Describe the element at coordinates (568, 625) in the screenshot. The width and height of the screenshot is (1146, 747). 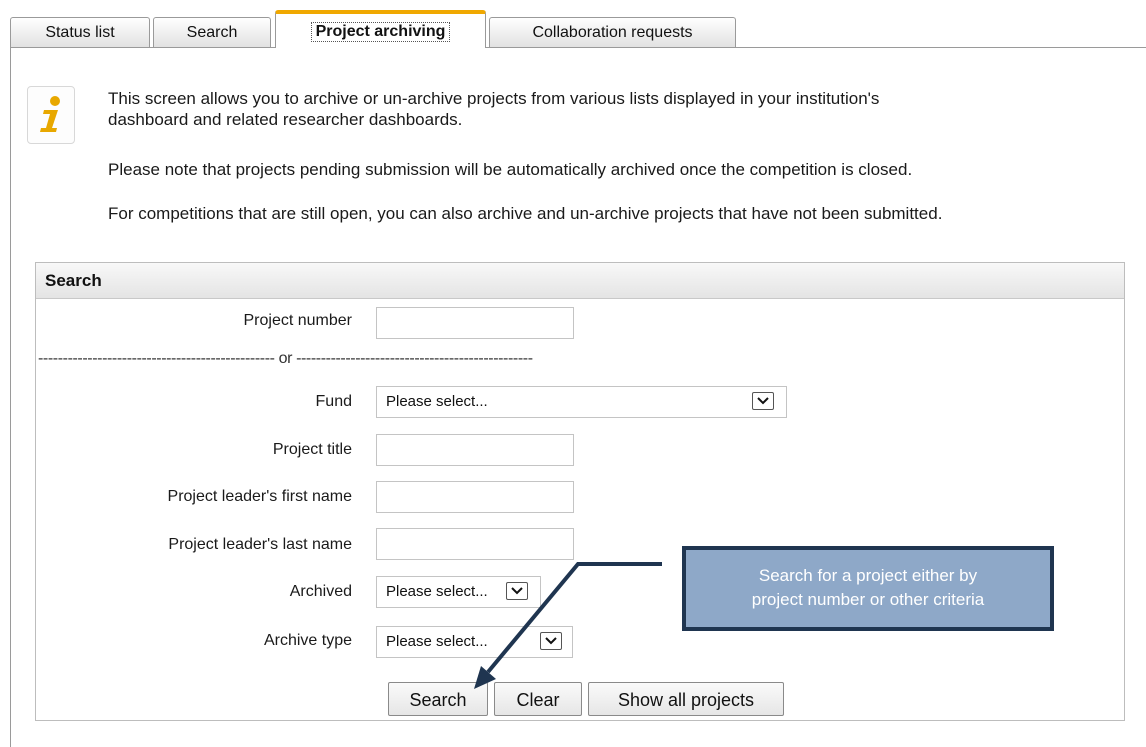
I see `callout-arrow` at that location.